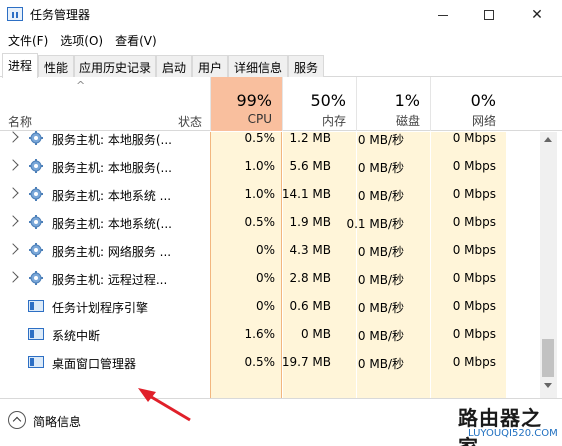  Describe the element at coordinates (306, 66) in the screenshot. I see `tab-services: 服务` at that location.